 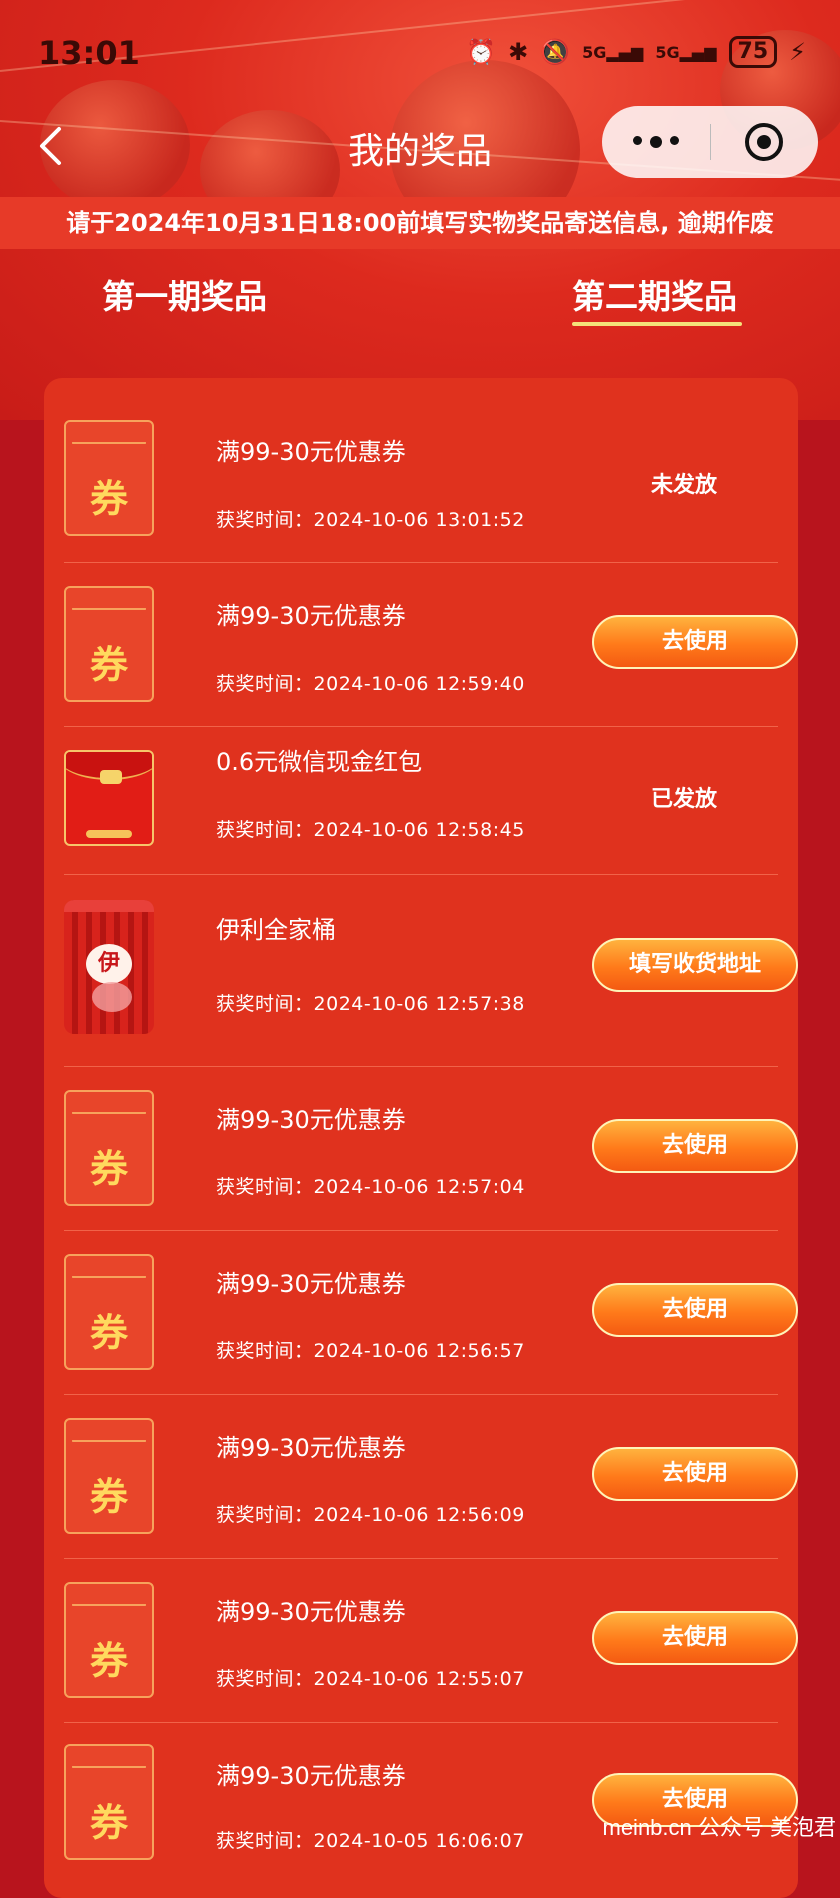 I want to click on more-button, so click(x=656, y=142).